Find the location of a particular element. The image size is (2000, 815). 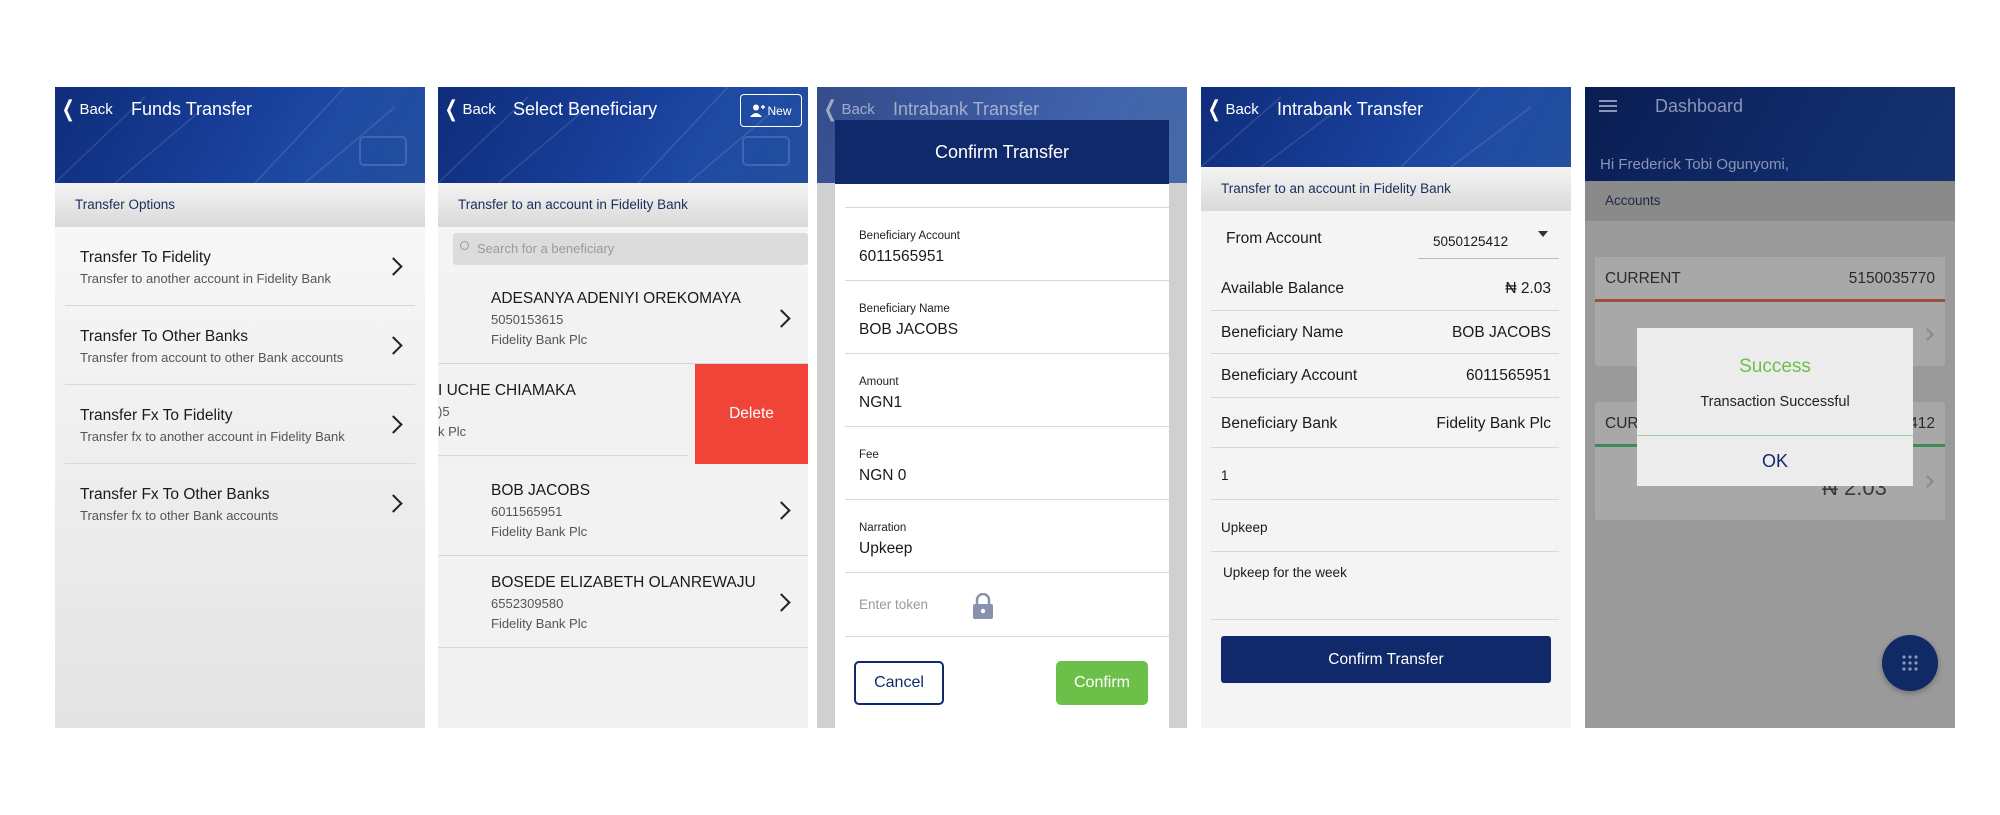

field-narration: Narration Upkeep is located at coordinates (1007, 536).